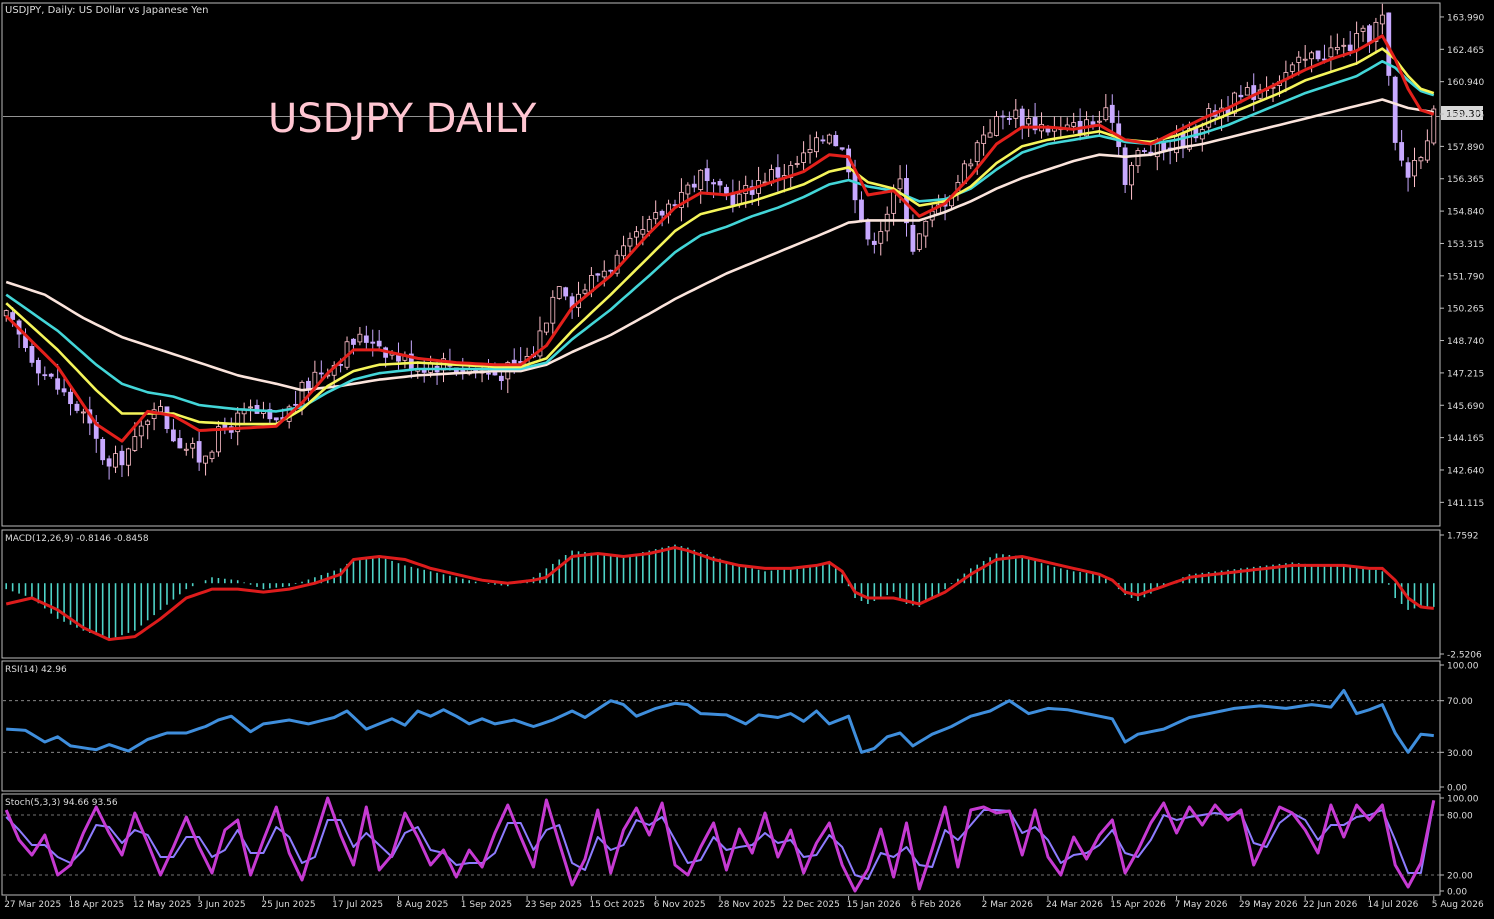  Describe the element at coordinates (747, 905) in the screenshot. I see `date-axis-label: 28 Nov 2025` at that location.